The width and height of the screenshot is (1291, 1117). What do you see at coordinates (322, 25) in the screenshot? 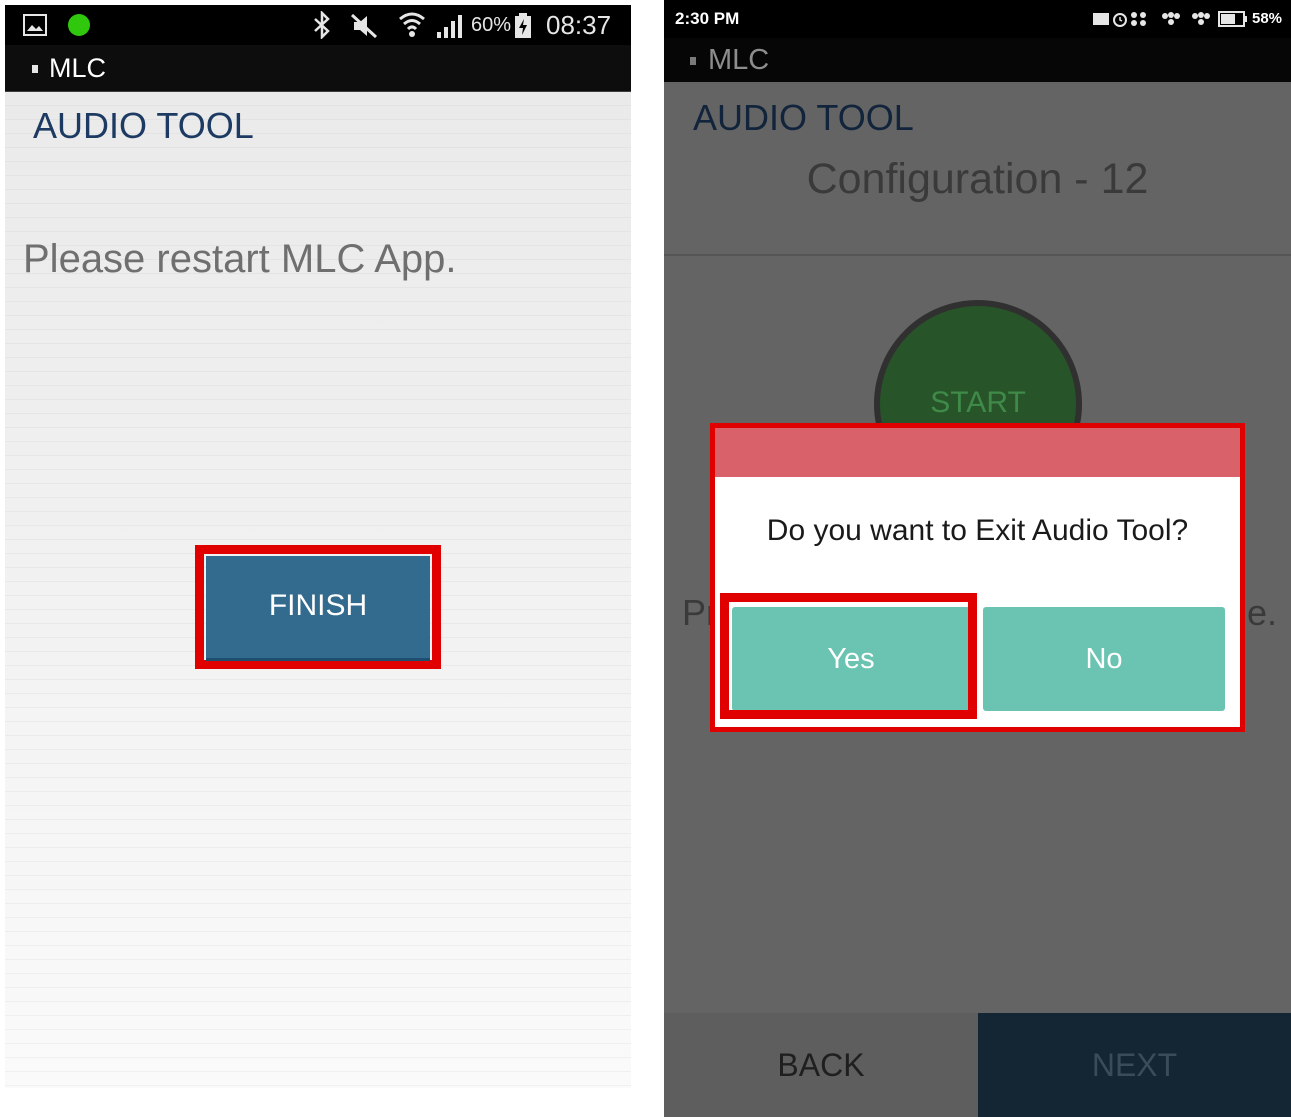
I see `bluetooth-icon` at bounding box center [322, 25].